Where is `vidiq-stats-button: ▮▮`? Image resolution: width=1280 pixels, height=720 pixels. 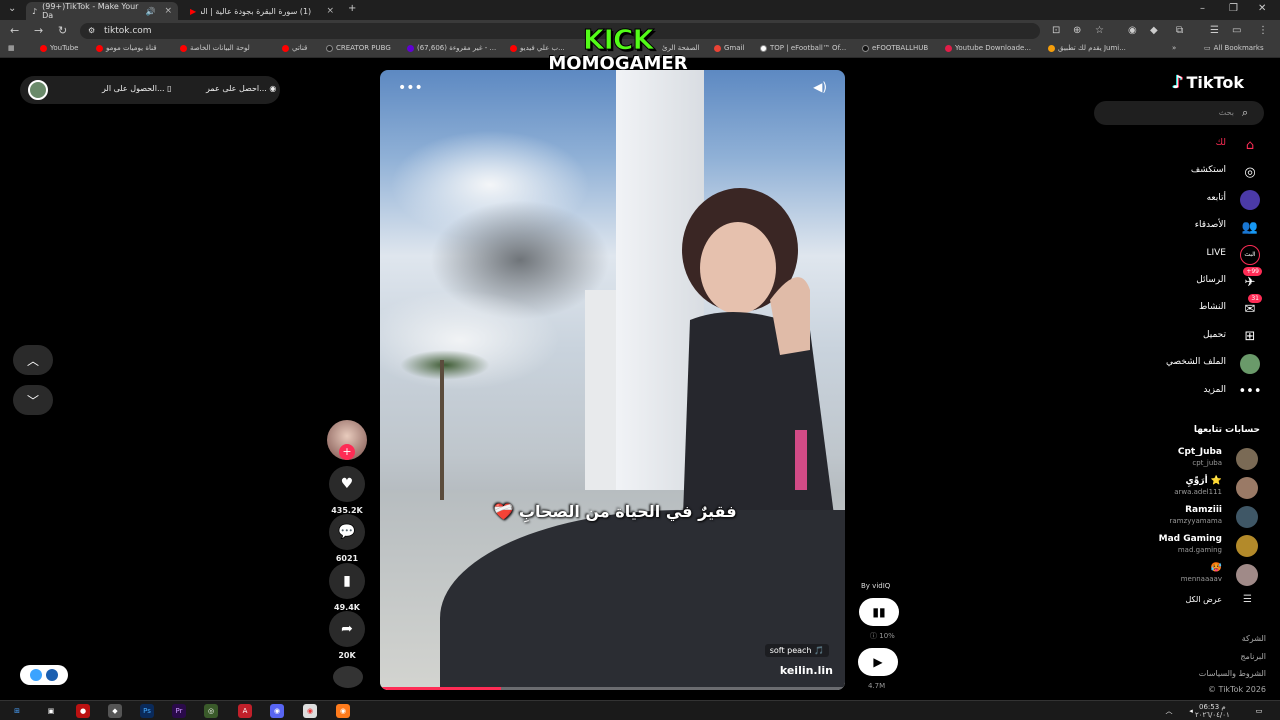
vidiq-stats-button: ▮▮ is located at coordinates (879, 612).